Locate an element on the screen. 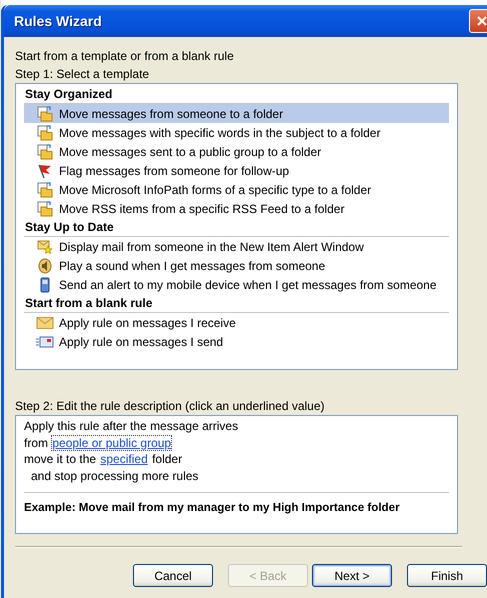  value-link: people or public group is located at coordinates (111, 442).